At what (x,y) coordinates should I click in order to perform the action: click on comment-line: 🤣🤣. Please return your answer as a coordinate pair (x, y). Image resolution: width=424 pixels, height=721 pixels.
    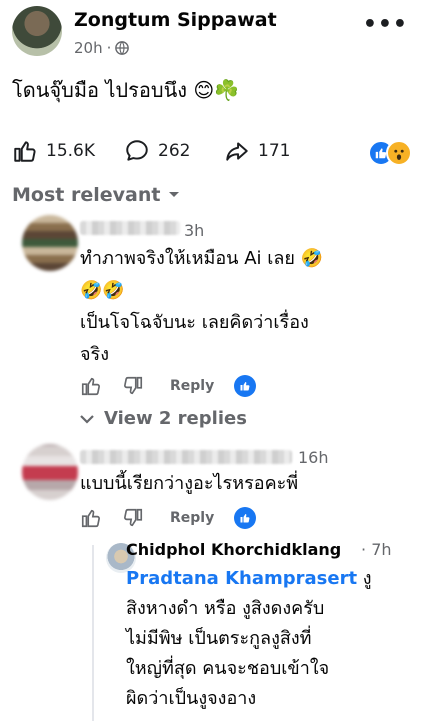
    Looking at the image, I should click on (102, 290).